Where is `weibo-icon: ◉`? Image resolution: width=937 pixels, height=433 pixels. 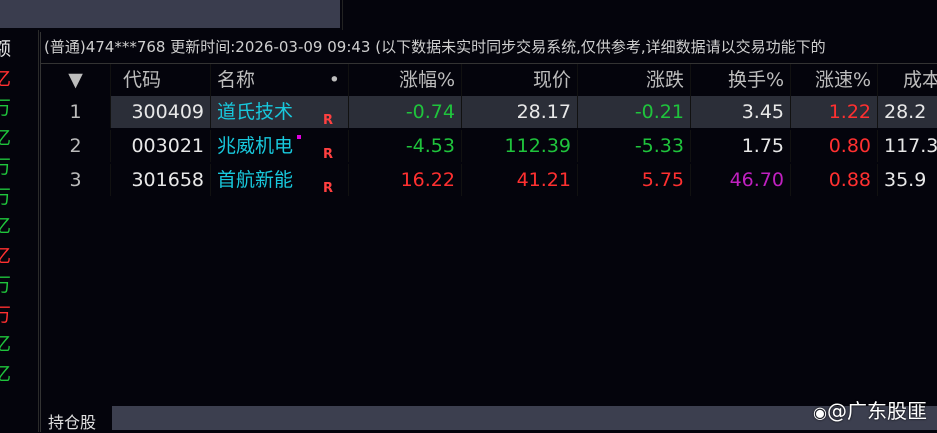
weibo-icon: ◉ is located at coordinates (820, 412).